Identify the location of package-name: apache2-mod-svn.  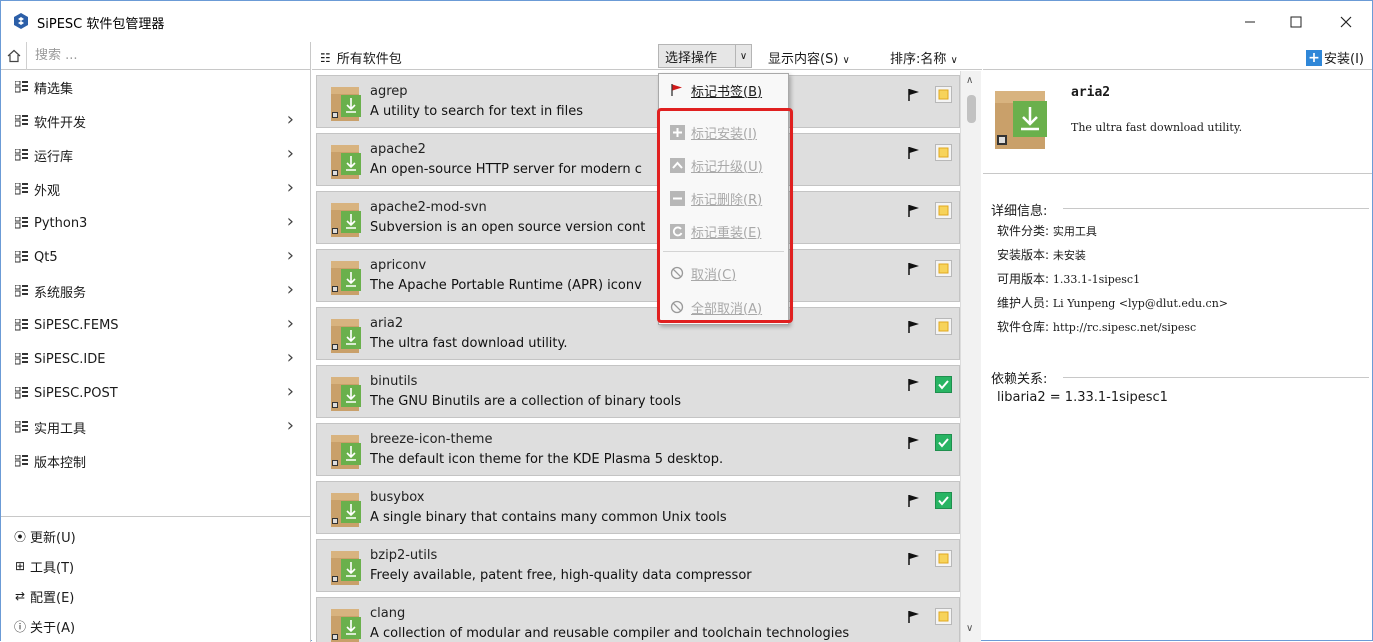
(428, 207).